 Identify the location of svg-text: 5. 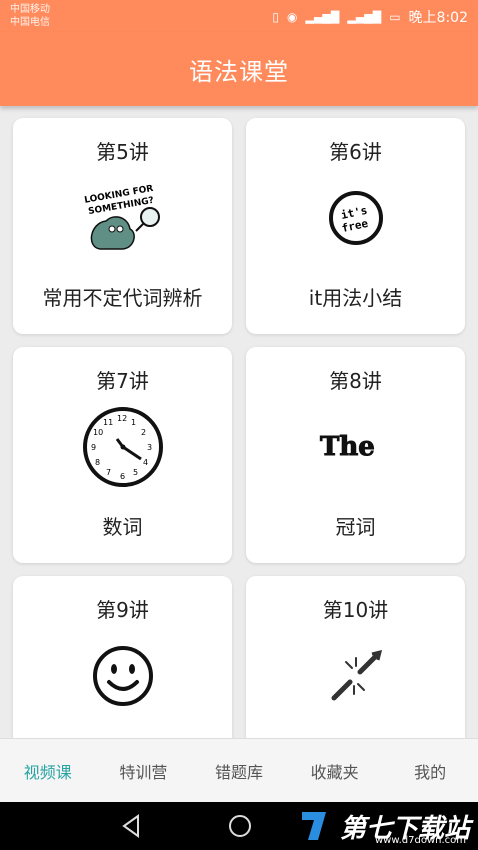
(135, 472).